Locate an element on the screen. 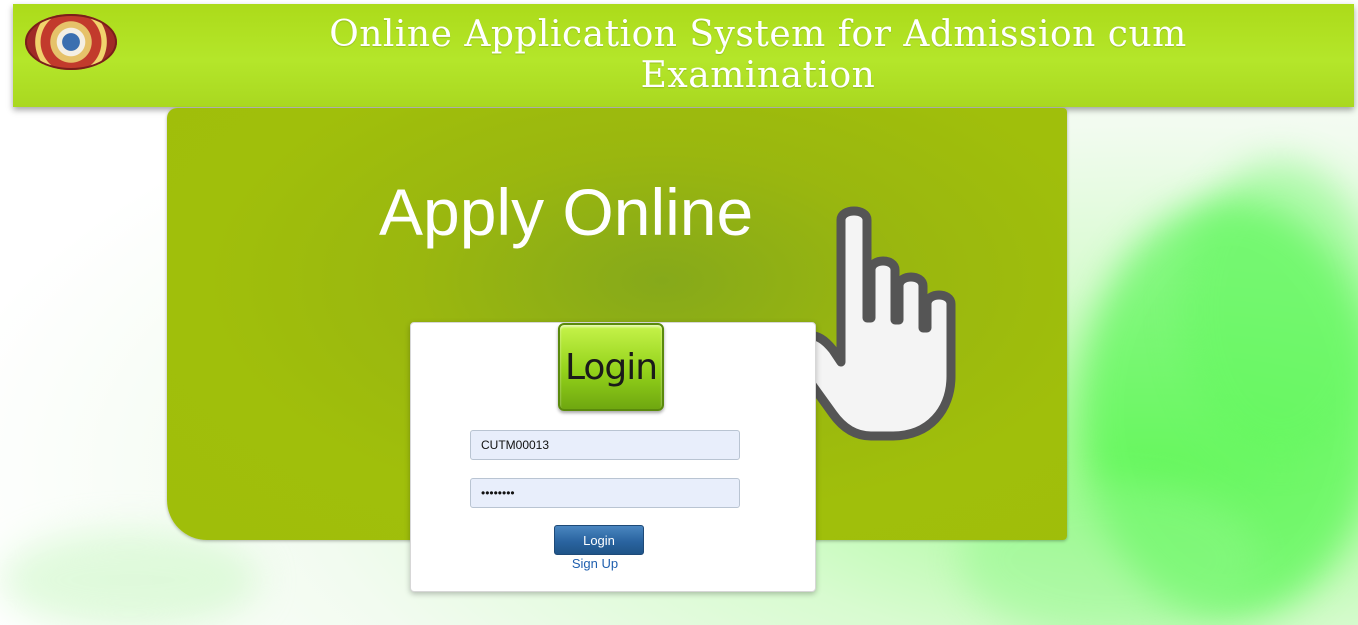 Image resolution: width=1358 pixels, height=625 pixels. login-badge: Login is located at coordinates (611, 367).